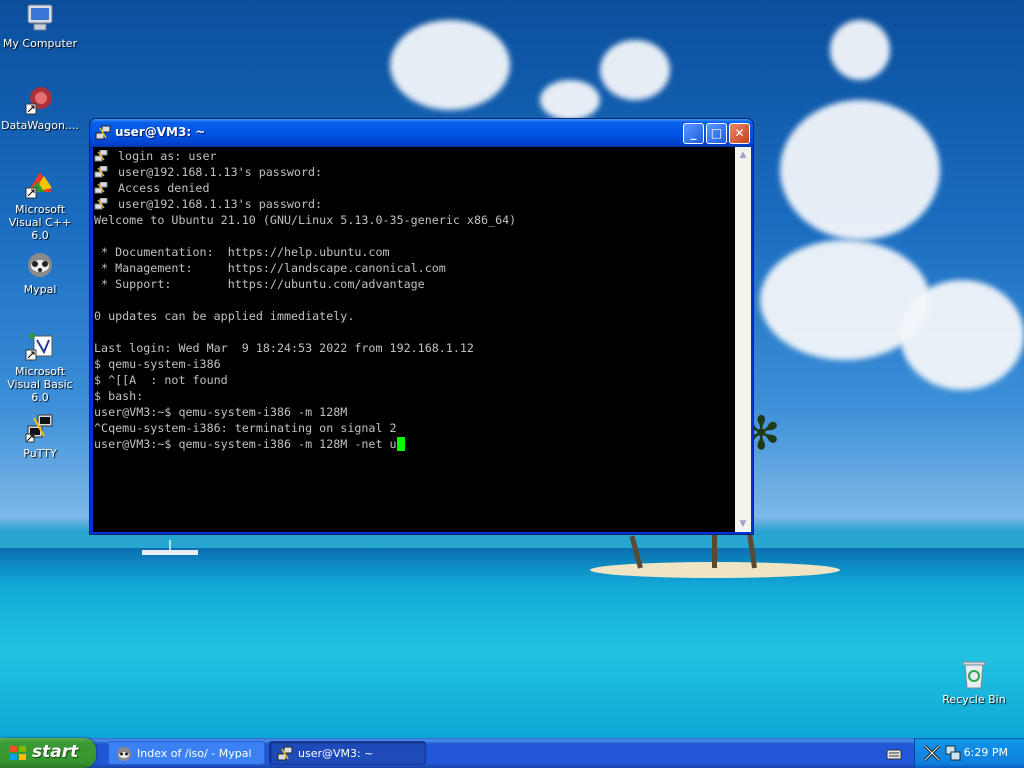 The height and width of the screenshot is (768, 1024). What do you see at coordinates (932, 753) in the screenshot?
I see `x-server-tray-icon` at bounding box center [932, 753].